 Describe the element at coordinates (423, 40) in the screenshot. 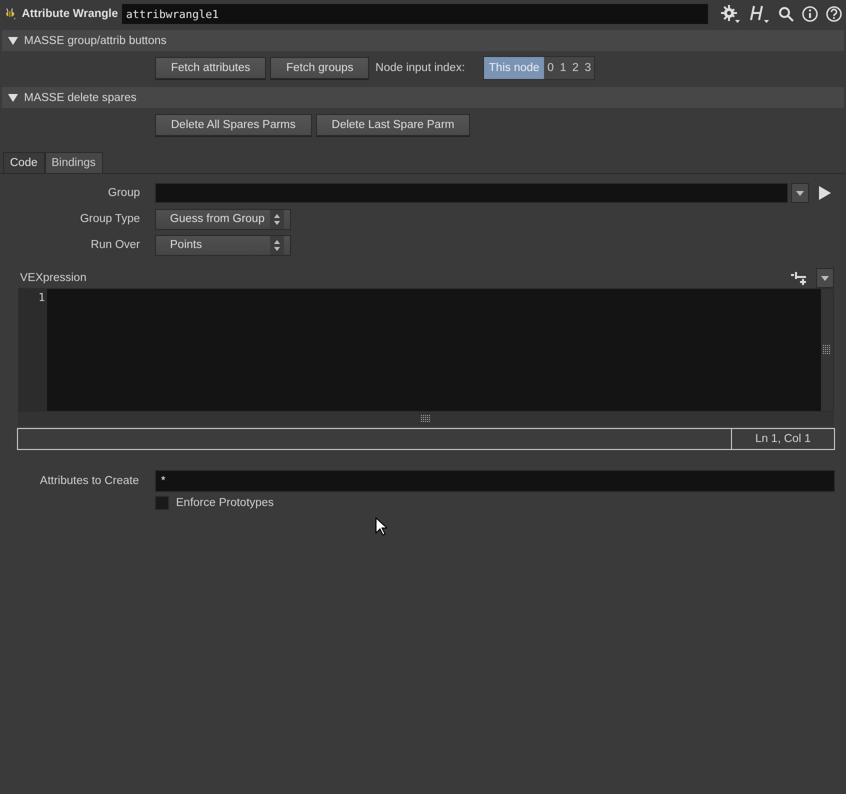

I see `folder-header: MASSE group/attrib buttons` at that location.